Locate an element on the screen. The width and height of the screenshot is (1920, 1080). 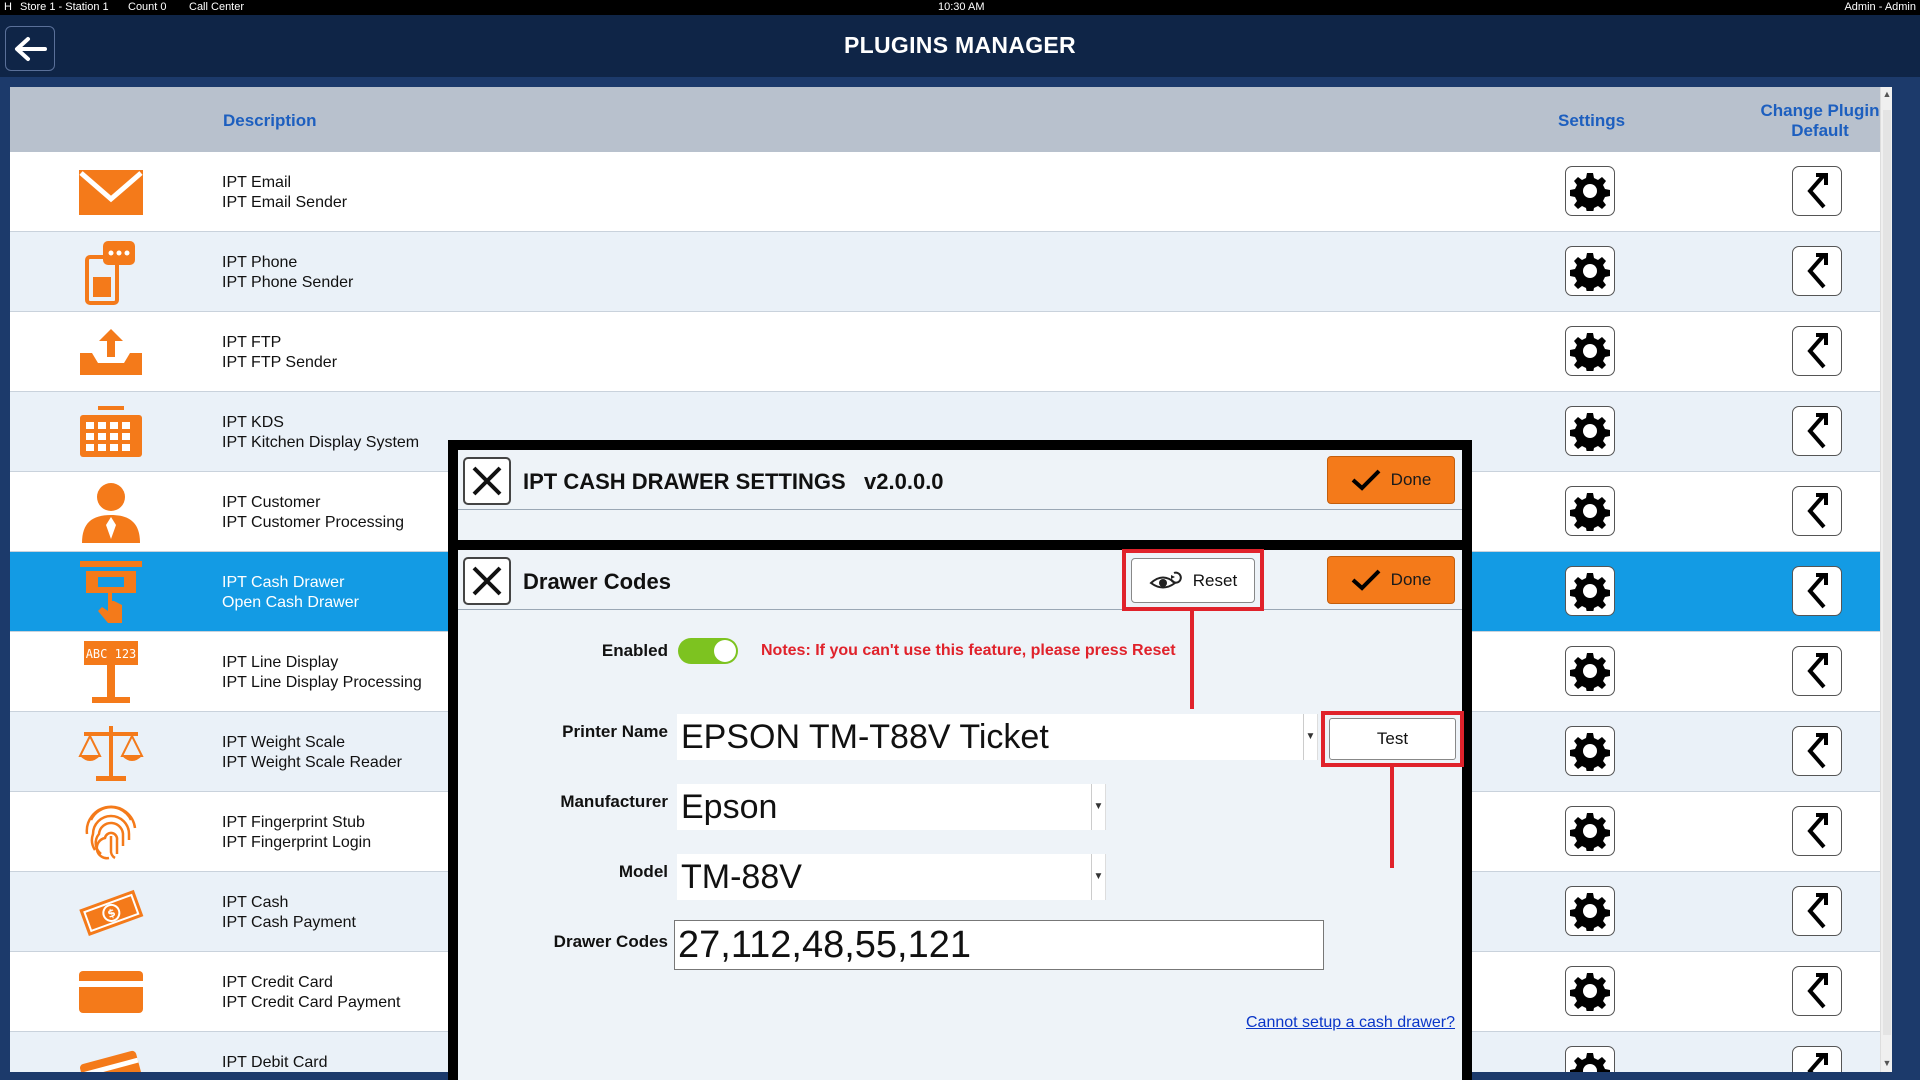
table-row: IPT FTP IPT FTP Sender is located at coordinates (946, 352).